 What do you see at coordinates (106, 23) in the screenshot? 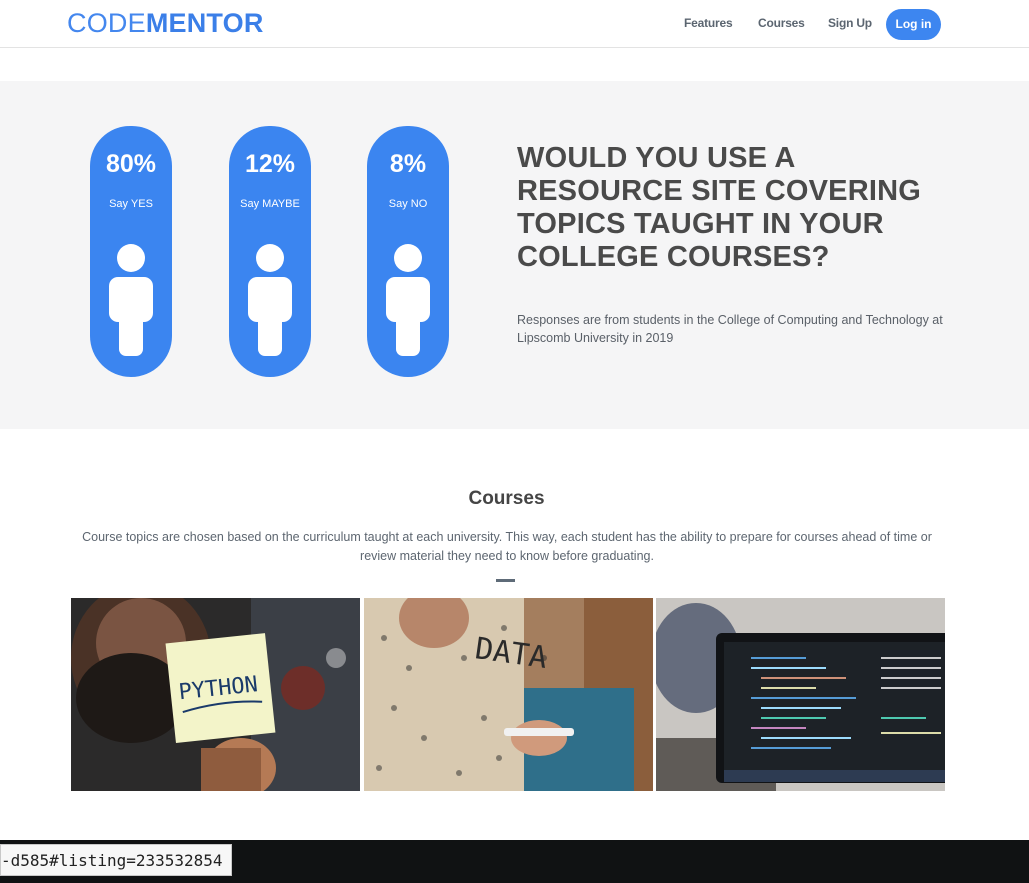
I see `logo-part-code: CODE` at bounding box center [106, 23].